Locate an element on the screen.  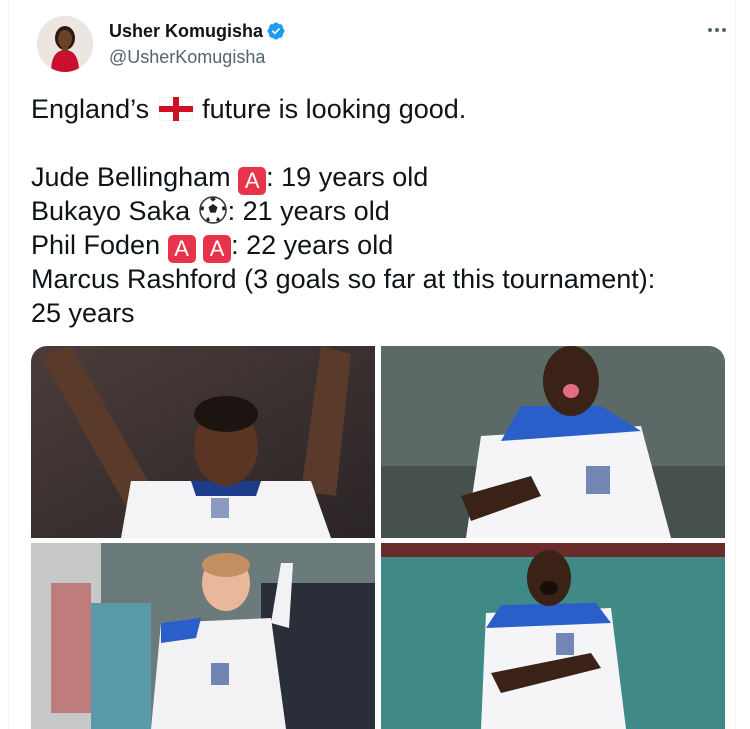
player-age: 25 years is located at coordinates (83, 313).